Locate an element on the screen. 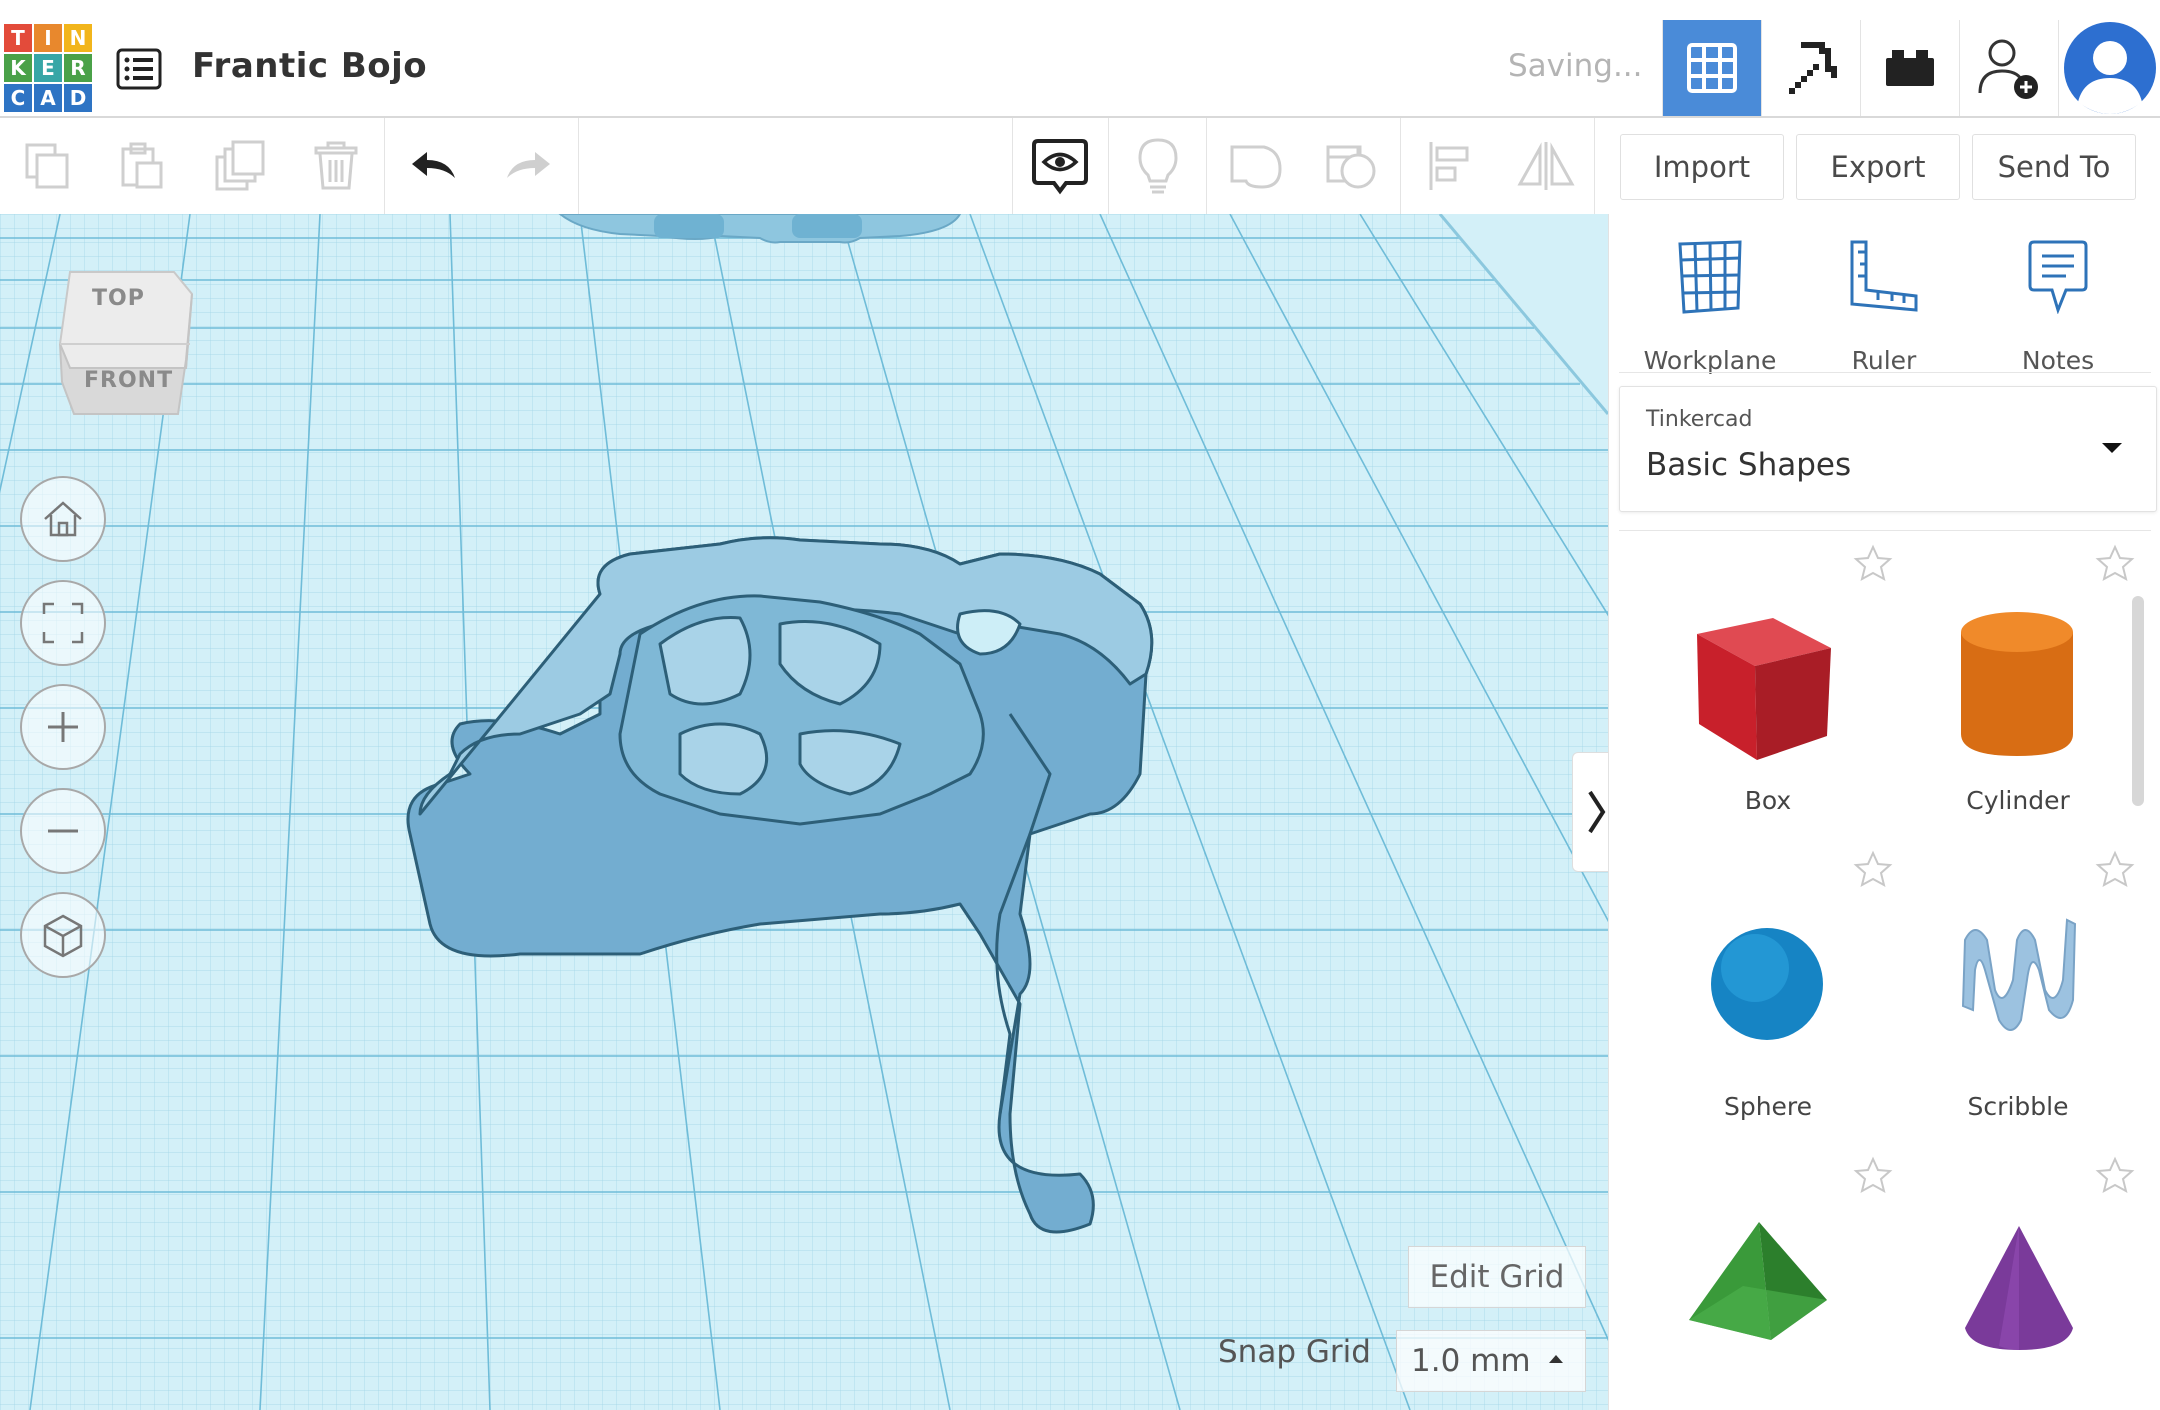 The width and height of the screenshot is (2160, 1410). edit-toolbar: Import Export Send To is located at coordinates (1080, 167).